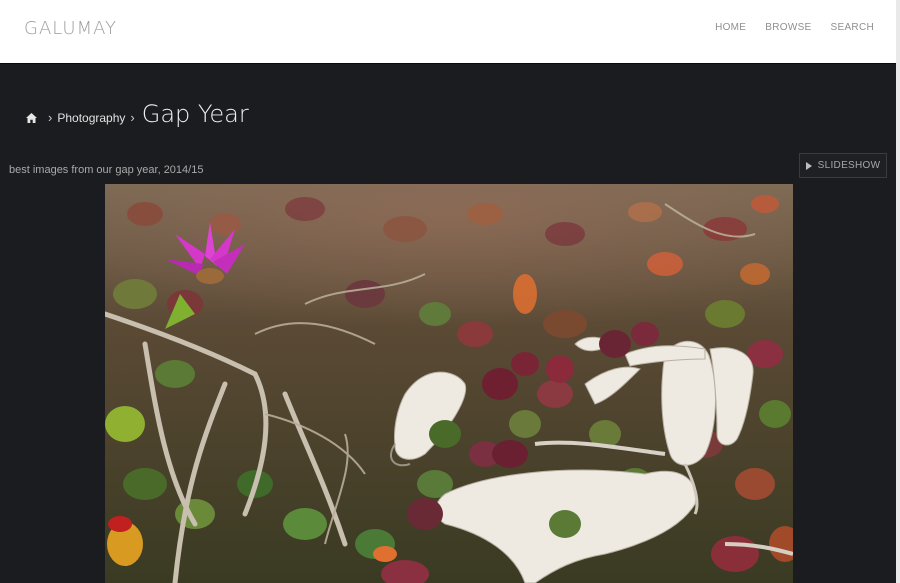 This screenshot has width=900, height=583. What do you see at coordinates (898, 291) in the screenshot?
I see `window-edge` at bounding box center [898, 291].